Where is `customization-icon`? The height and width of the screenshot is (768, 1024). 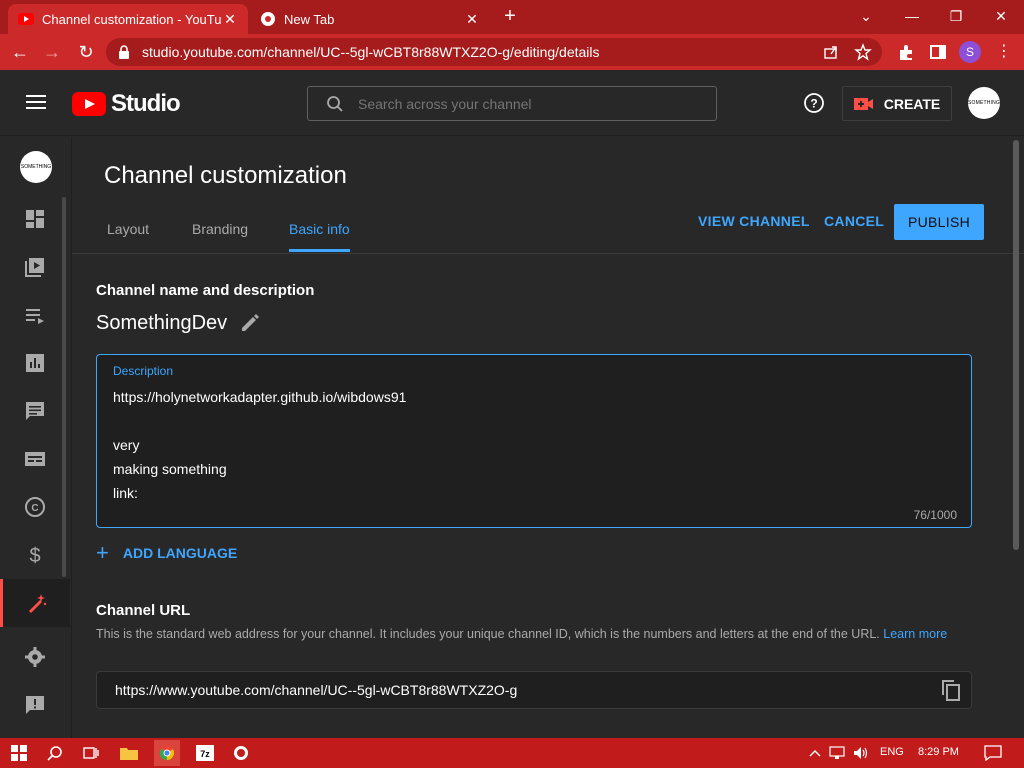 customization-icon is located at coordinates (37, 603).